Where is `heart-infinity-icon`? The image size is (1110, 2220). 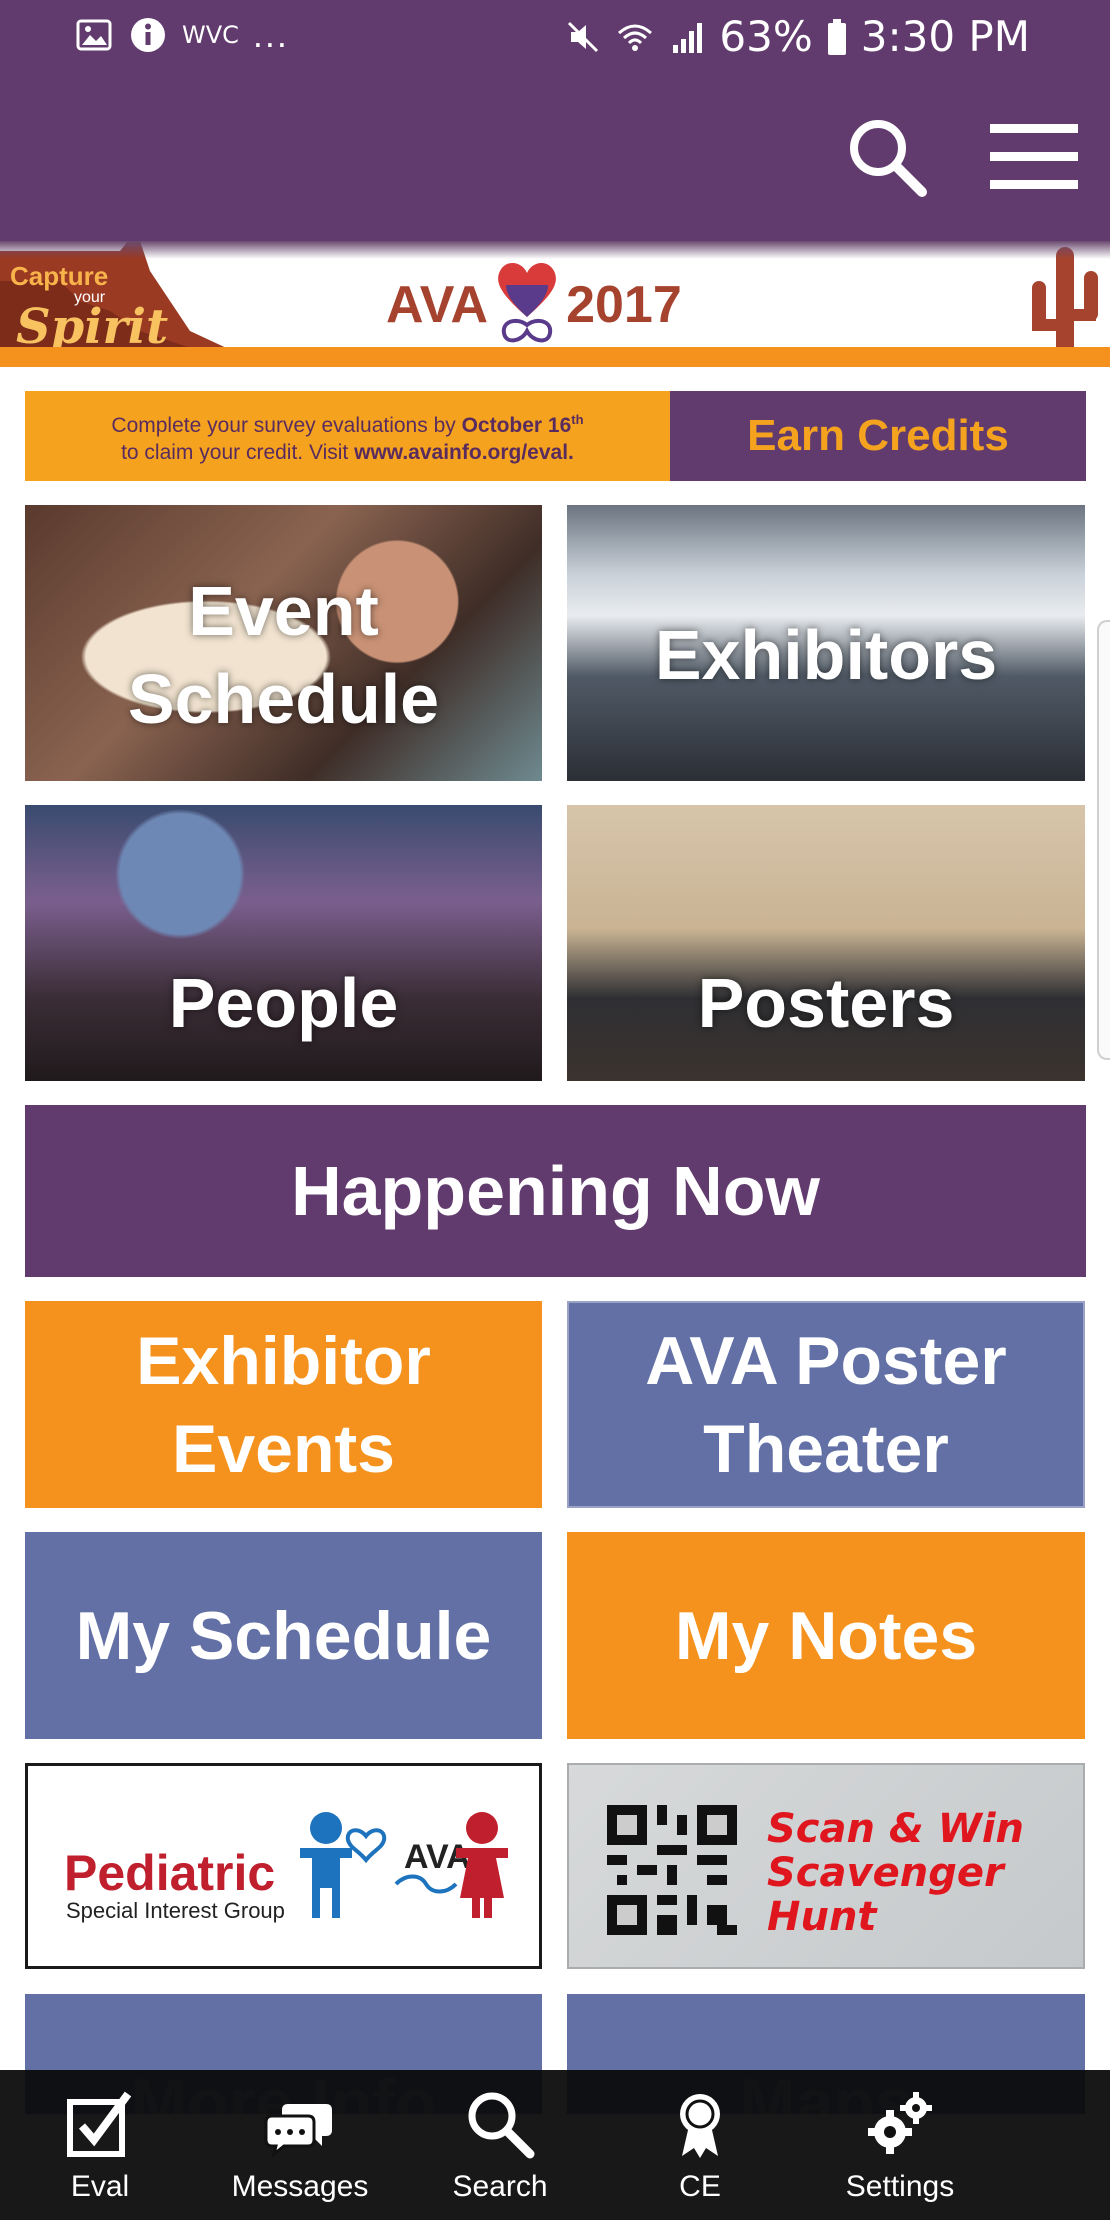
heart-infinity-icon is located at coordinates (527, 302).